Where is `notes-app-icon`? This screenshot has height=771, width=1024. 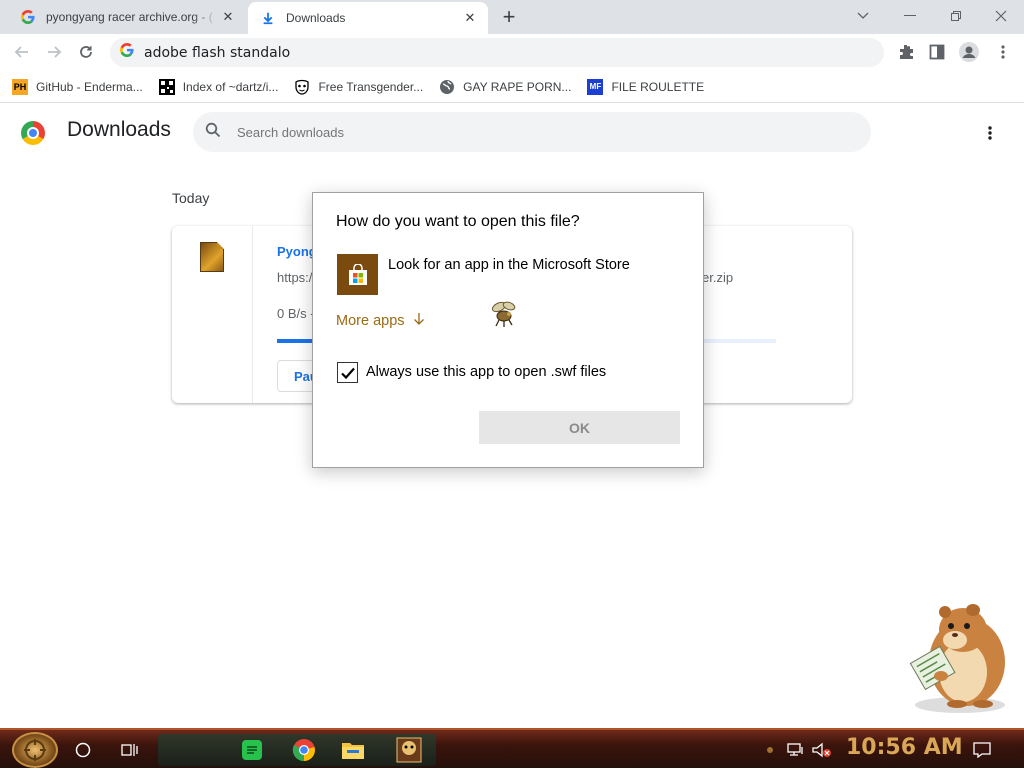
notes-app-icon is located at coordinates (252, 750).